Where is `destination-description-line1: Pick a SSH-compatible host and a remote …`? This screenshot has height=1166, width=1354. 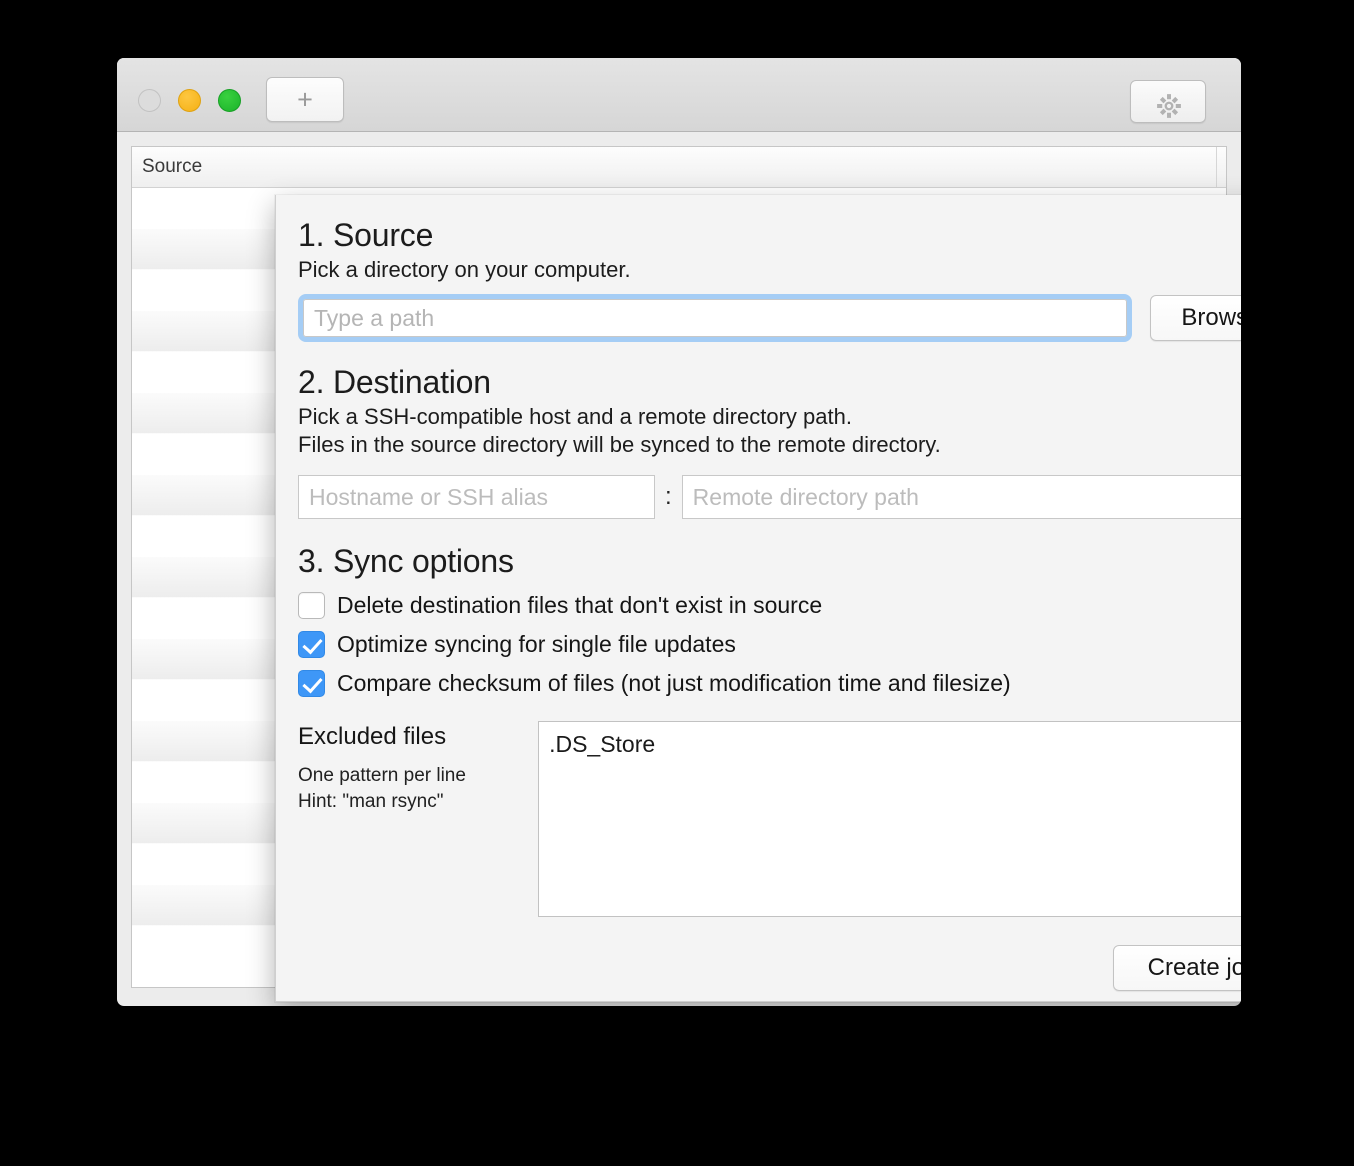
destination-description-line1: Pick a SSH-compatible host and a remote … is located at coordinates (575, 417).